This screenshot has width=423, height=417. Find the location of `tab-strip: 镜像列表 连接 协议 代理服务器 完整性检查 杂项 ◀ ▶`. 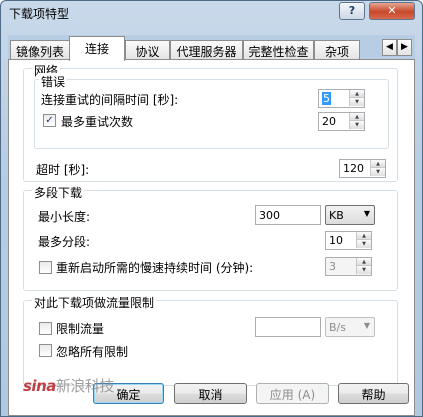

tab-strip: 镜像列表 连接 协议 代理服务器 完整性检查 杂项 ◀ ▶ is located at coordinates (211, 48).